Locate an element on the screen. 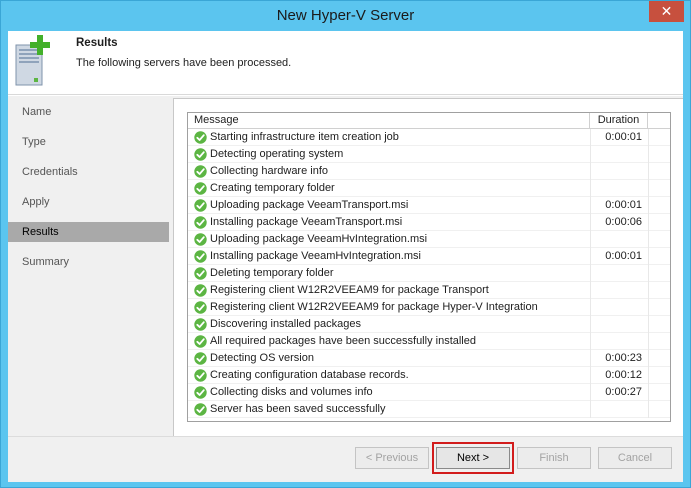 The width and height of the screenshot is (691, 488). row-message: Installing package VeeamTransport.msi is located at coordinates (306, 222).